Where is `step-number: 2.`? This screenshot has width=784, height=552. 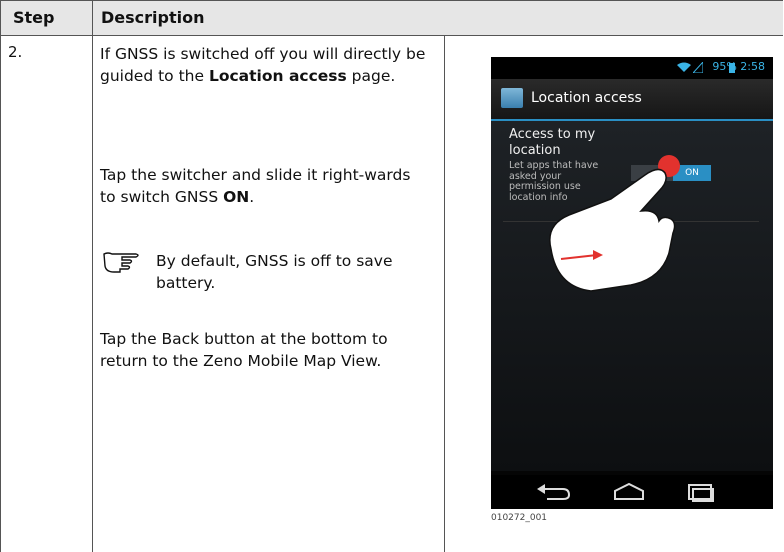 step-number: 2. is located at coordinates (15, 52).